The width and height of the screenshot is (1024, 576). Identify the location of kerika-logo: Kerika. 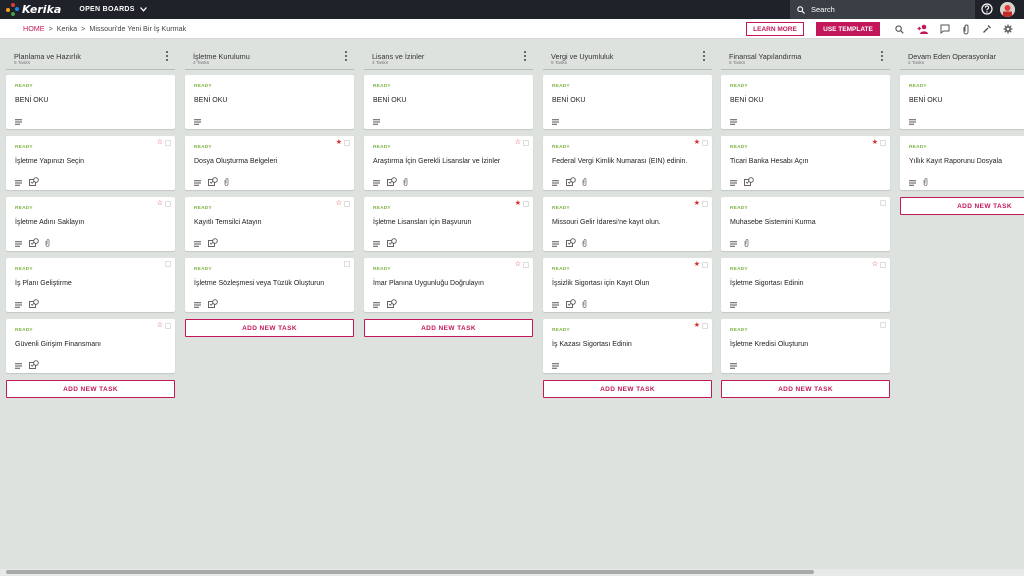
(33, 9).